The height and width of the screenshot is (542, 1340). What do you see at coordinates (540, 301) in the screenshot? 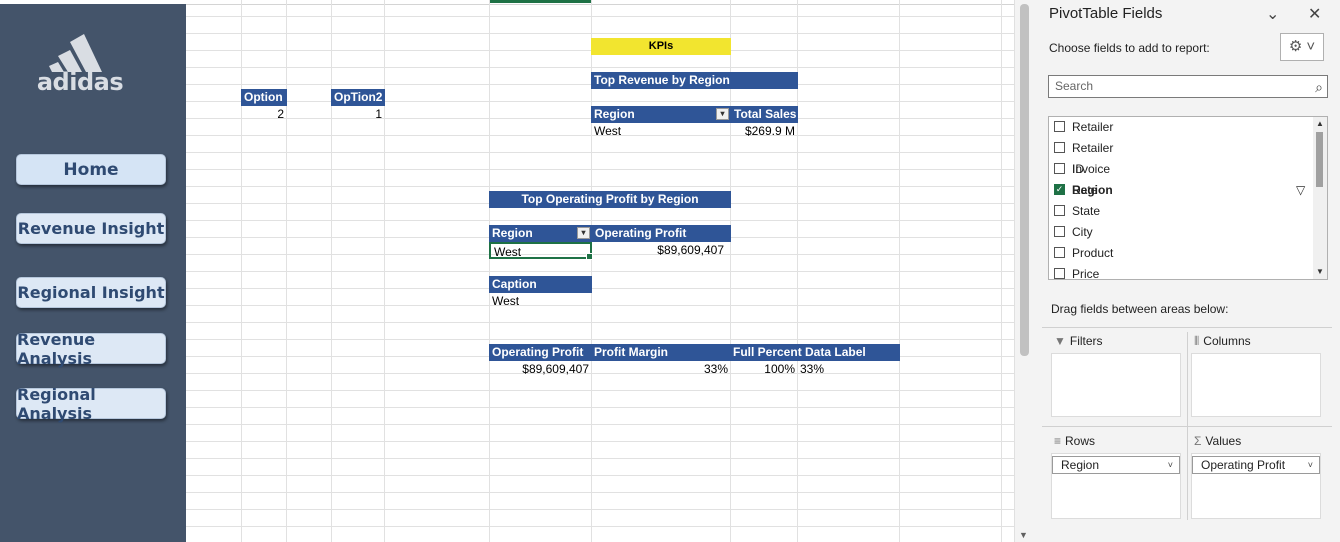
I see `caption-value: West` at bounding box center [540, 301].